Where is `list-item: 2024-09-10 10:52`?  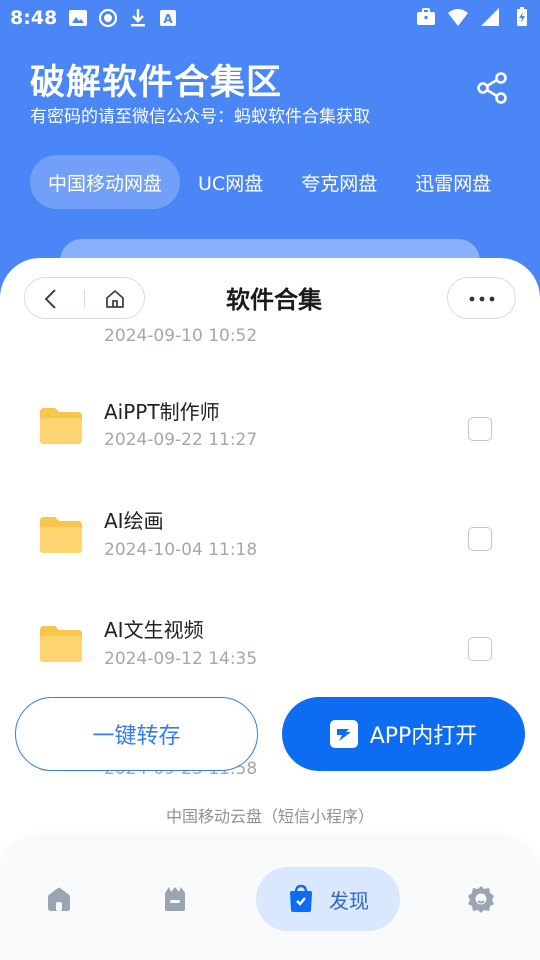 list-item: 2024-09-10 10:52 is located at coordinates (270, 335).